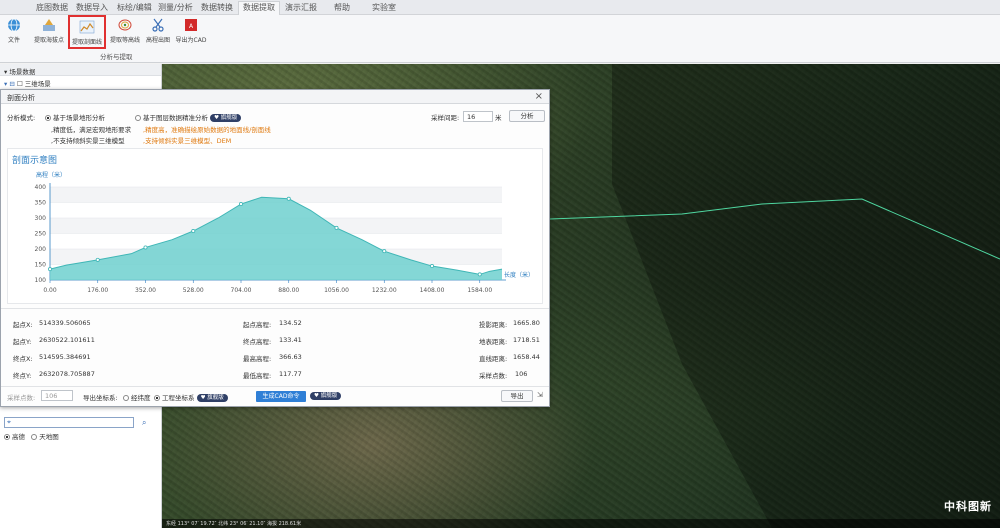 The image size is (1000, 528). Describe the element at coordinates (41, 187) in the screenshot. I see `y-tick-label: 400` at that location.